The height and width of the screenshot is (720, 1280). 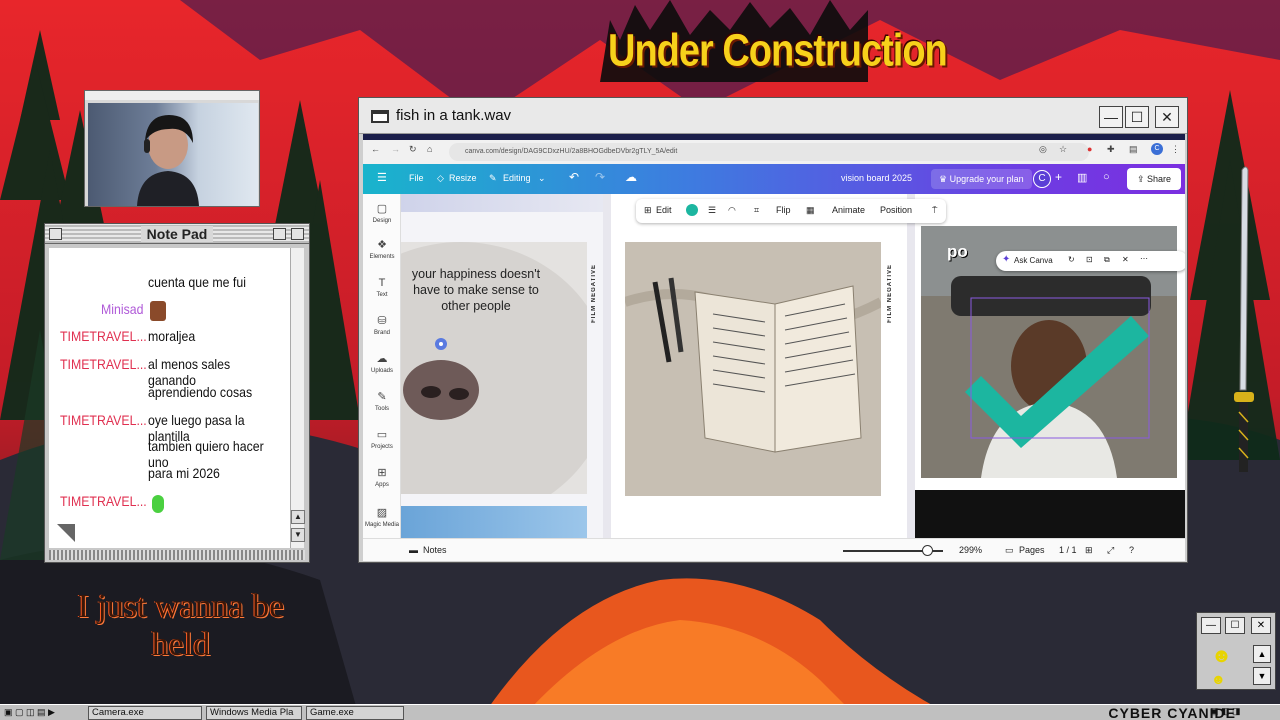 What do you see at coordinates (1154, 179) in the screenshot?
I see `share-button: ⇪ Share` at bounding box center [1154, 179].